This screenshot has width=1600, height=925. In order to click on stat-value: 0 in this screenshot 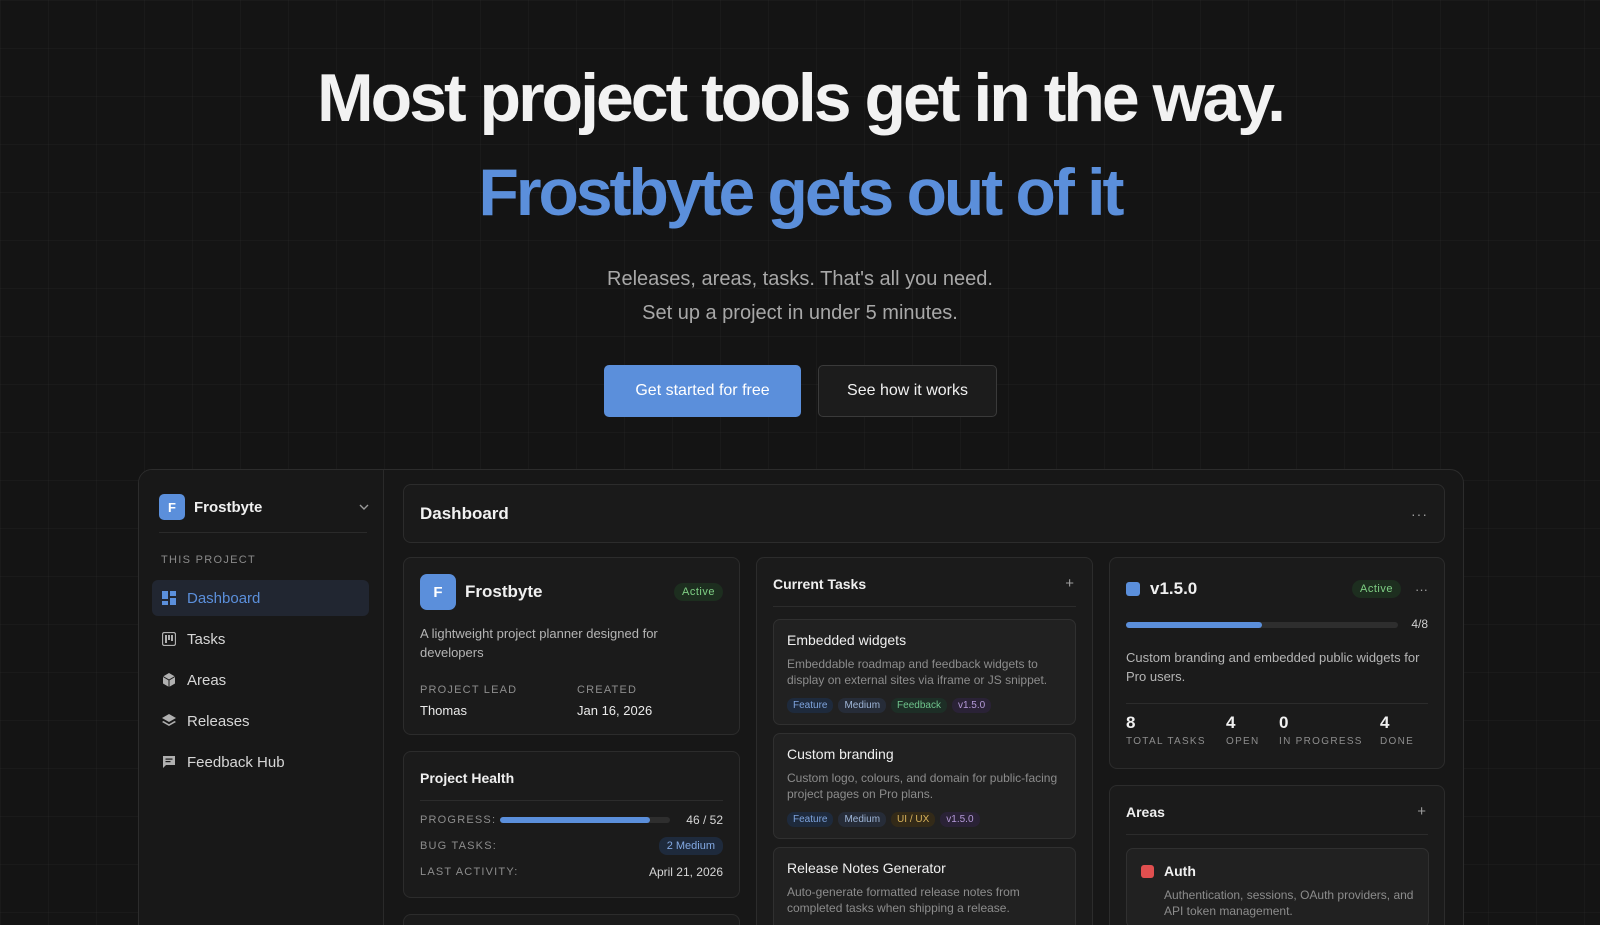, I will do `click(1284, 722)`.